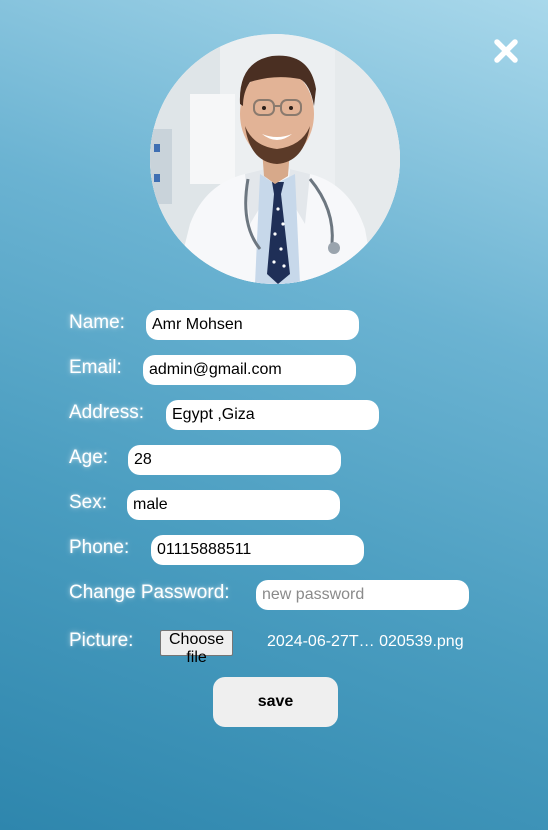 The image size is (548, 830). I want to click on password-label: Change Password:, so click(149, 592).